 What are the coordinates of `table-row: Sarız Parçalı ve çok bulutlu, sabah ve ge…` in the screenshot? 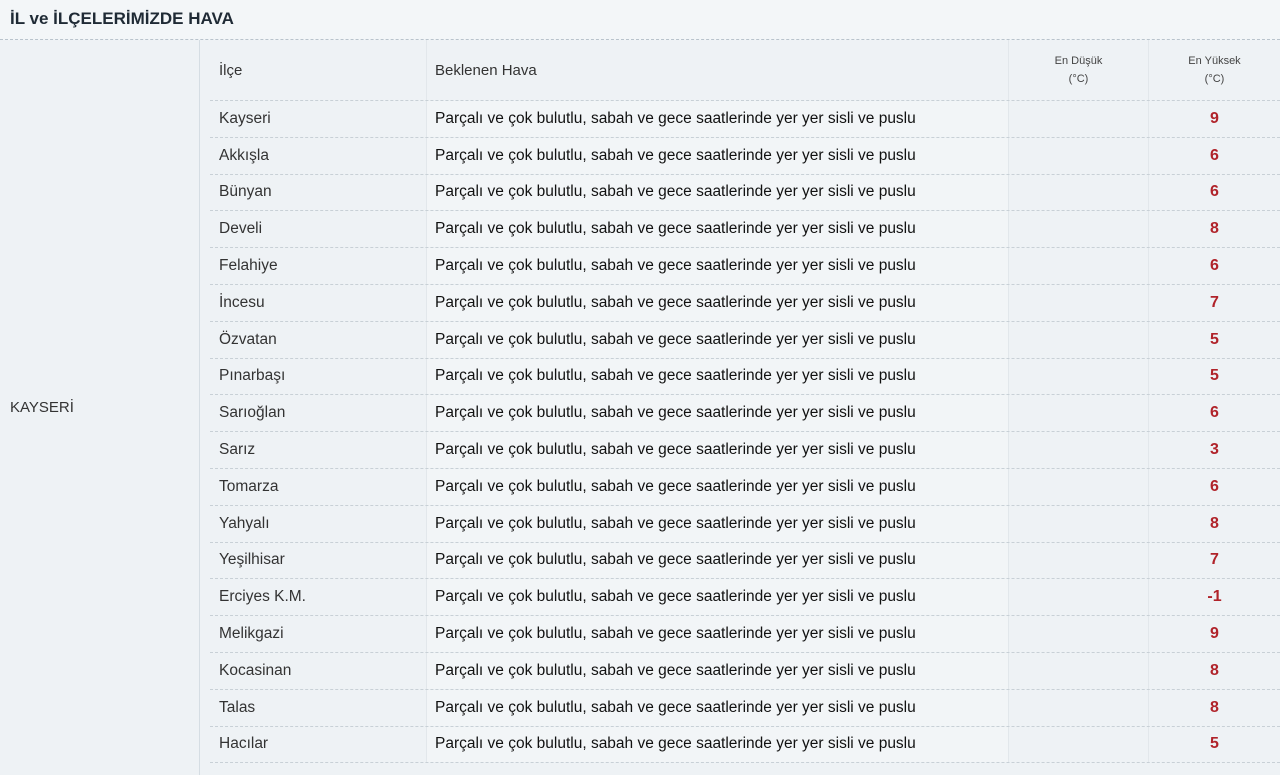 It's located at (745, 450).